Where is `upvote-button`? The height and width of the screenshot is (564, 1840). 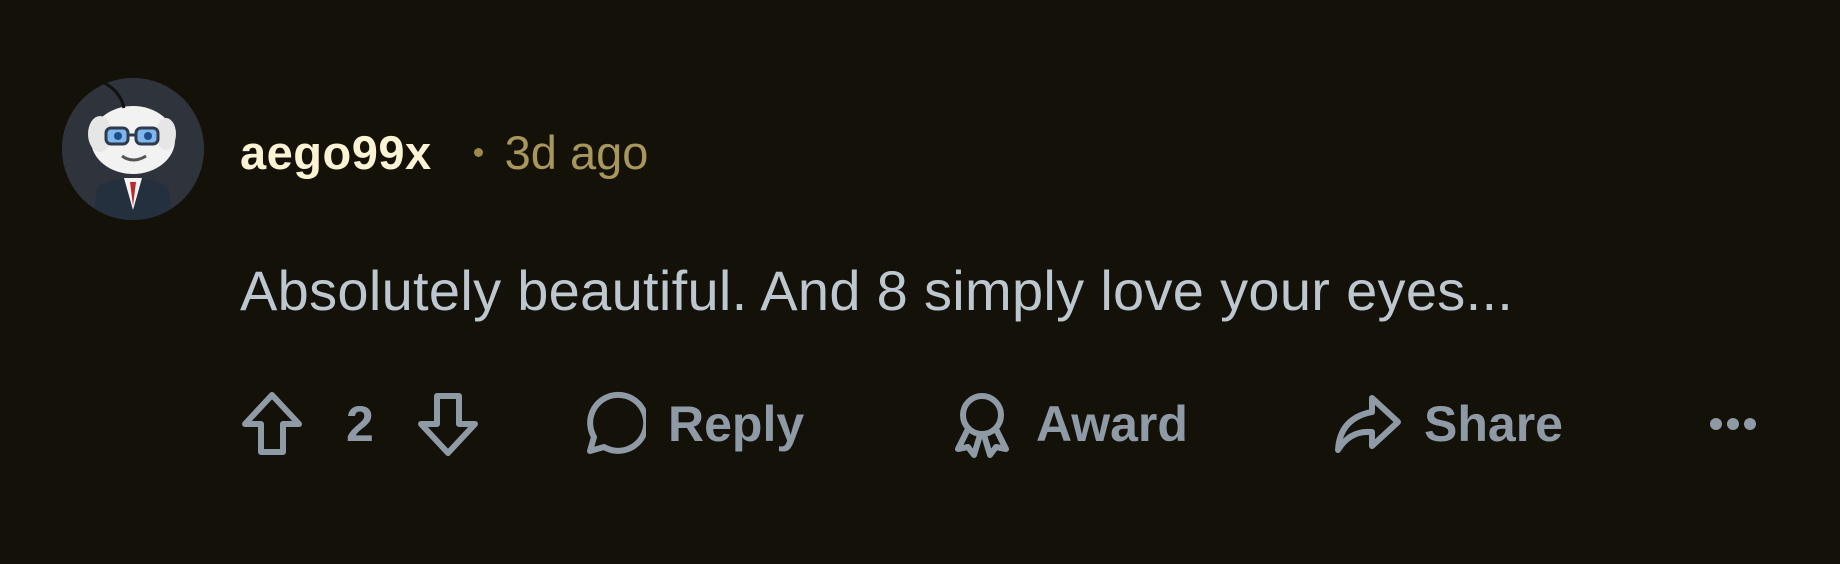 upvote-button is located at coordinates (272, 424).